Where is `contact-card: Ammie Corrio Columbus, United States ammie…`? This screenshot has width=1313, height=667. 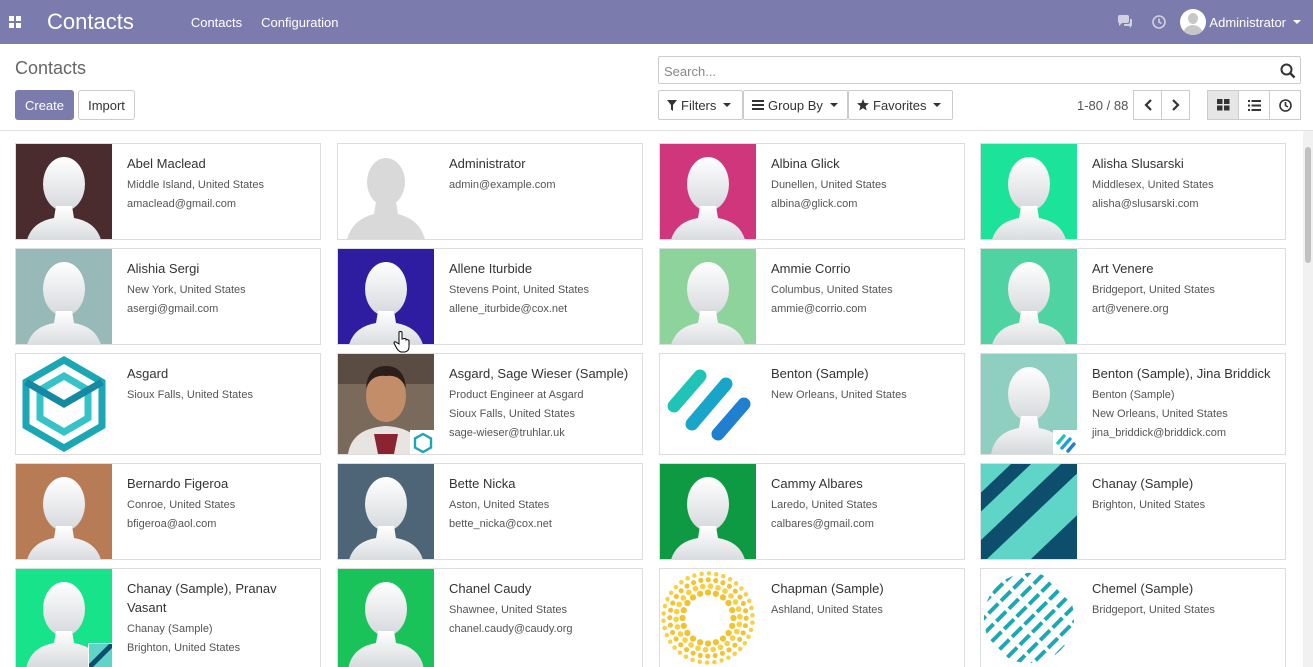
contact-card: Ammie Corrio Columbus, United States ammie… is located at coordinates (812, 296).